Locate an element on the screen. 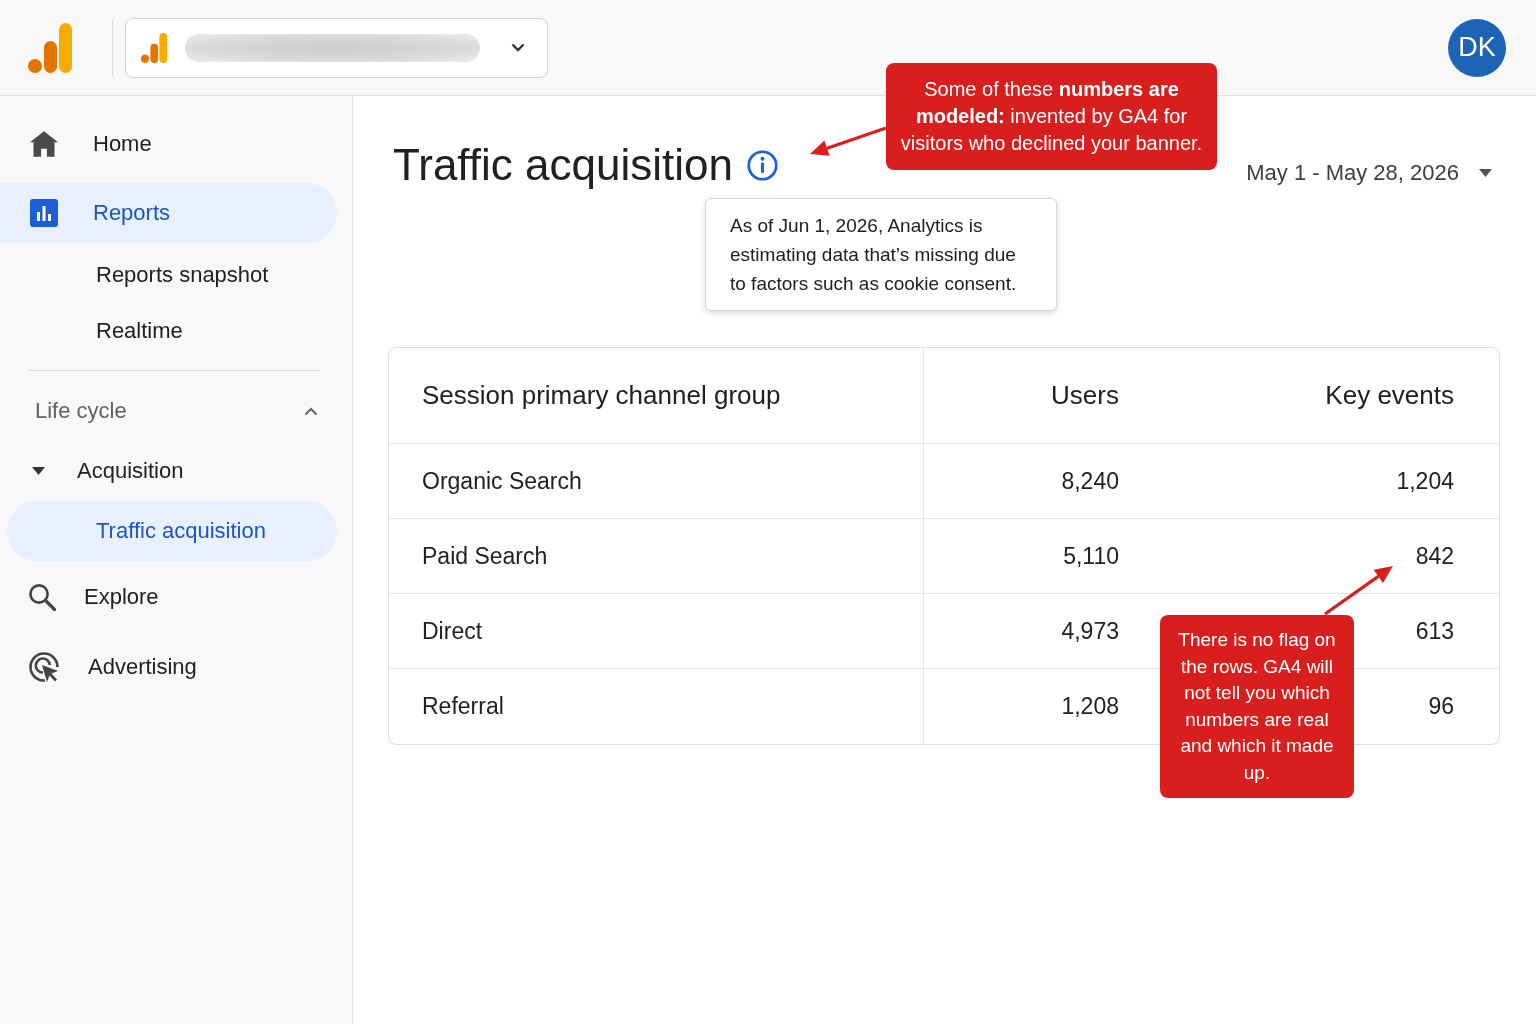  table-cell: Paid Search is located at coordinates (485, 556).